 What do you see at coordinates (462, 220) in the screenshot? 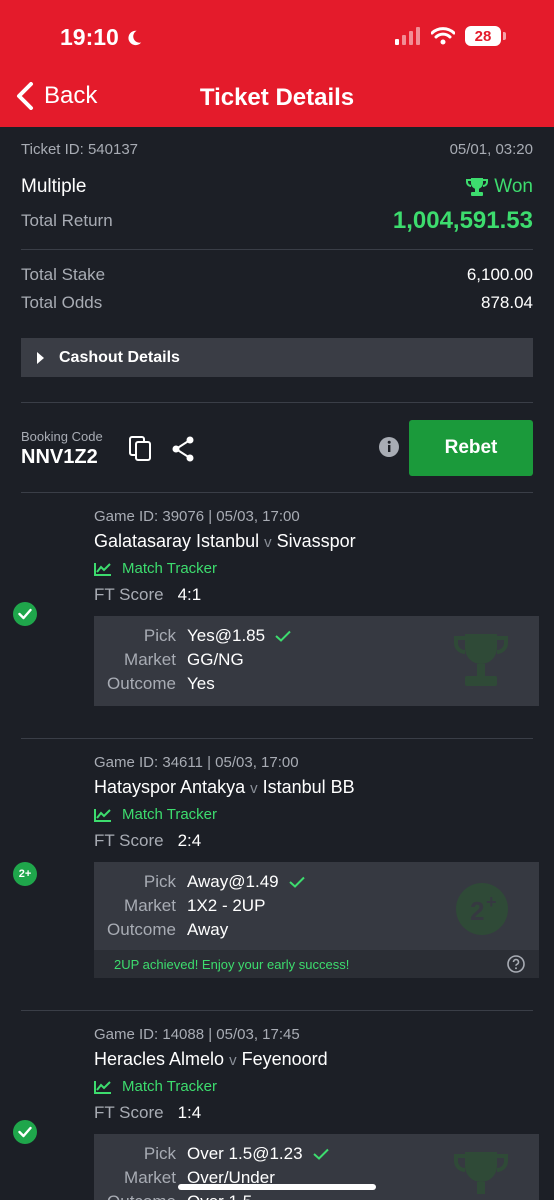
I see `total-return-value: 1,004,591.53` at bounding box center [462, 220].